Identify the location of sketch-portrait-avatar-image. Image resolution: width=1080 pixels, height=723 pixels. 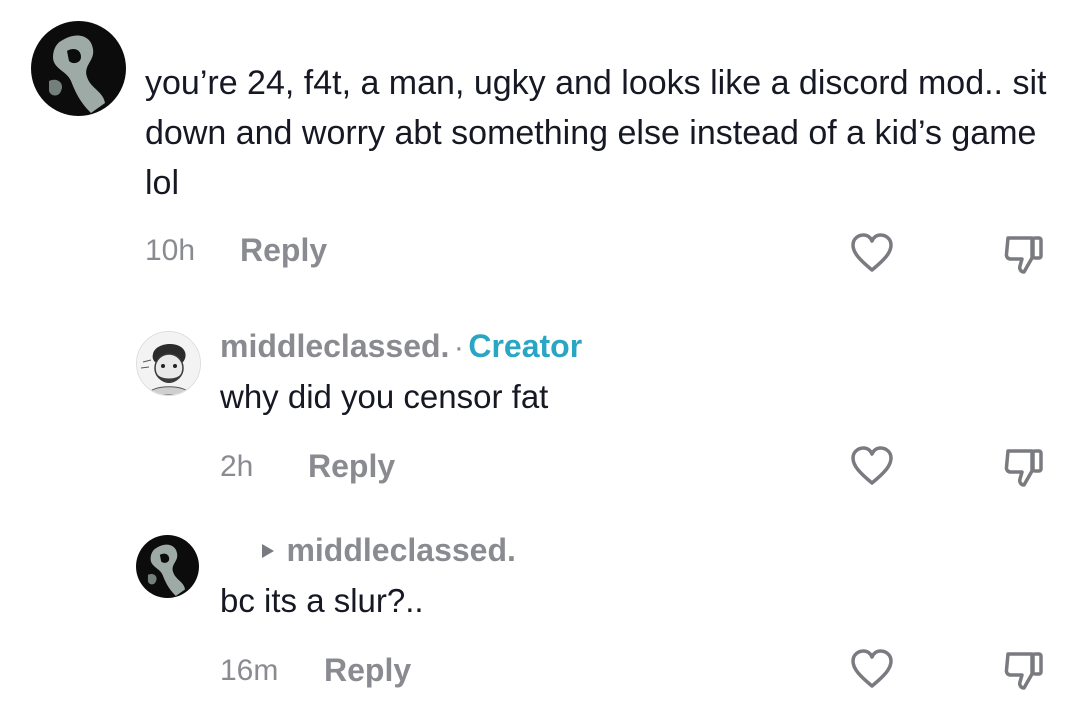
(168, 363).